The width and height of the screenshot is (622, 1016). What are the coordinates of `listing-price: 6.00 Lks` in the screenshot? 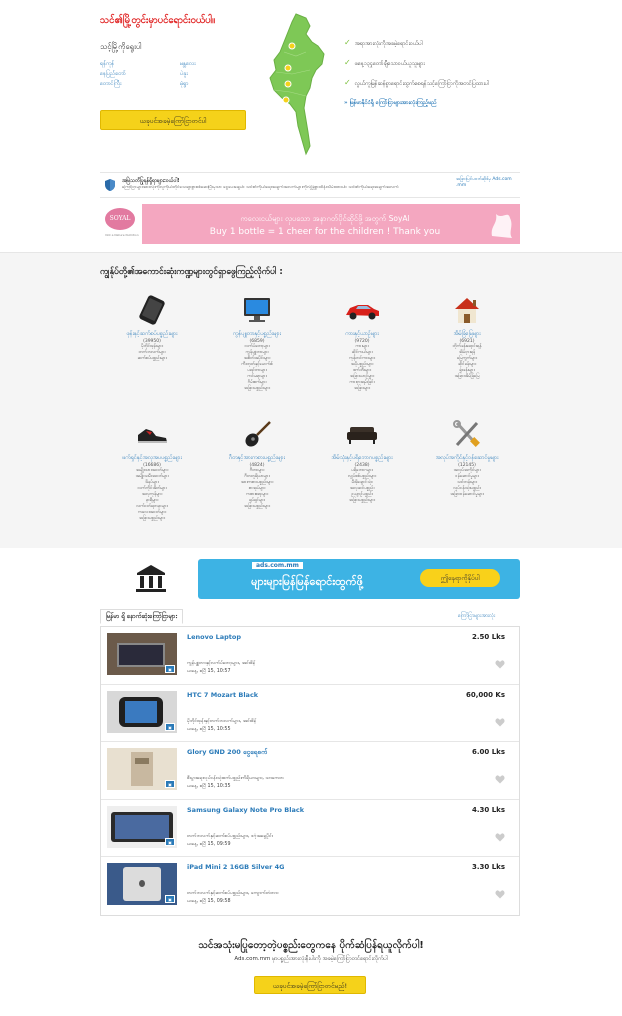 It's located at (488, 752).